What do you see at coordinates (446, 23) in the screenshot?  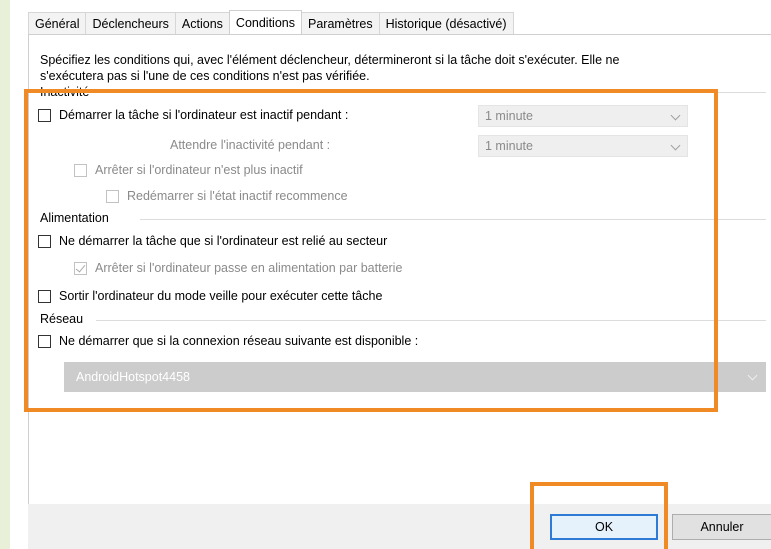 I see `tab-history: Historique (désactivé)` at bounding box center [446, 23].